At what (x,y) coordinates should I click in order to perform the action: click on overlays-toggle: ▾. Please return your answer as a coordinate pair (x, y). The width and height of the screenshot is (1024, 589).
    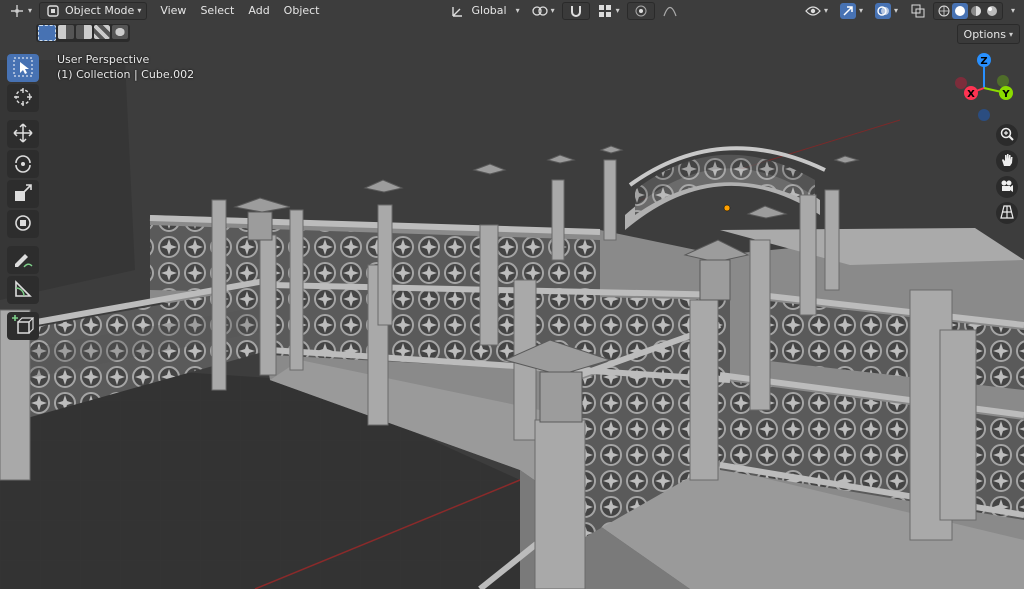
    Looking at the image, I should click on (886, 11).